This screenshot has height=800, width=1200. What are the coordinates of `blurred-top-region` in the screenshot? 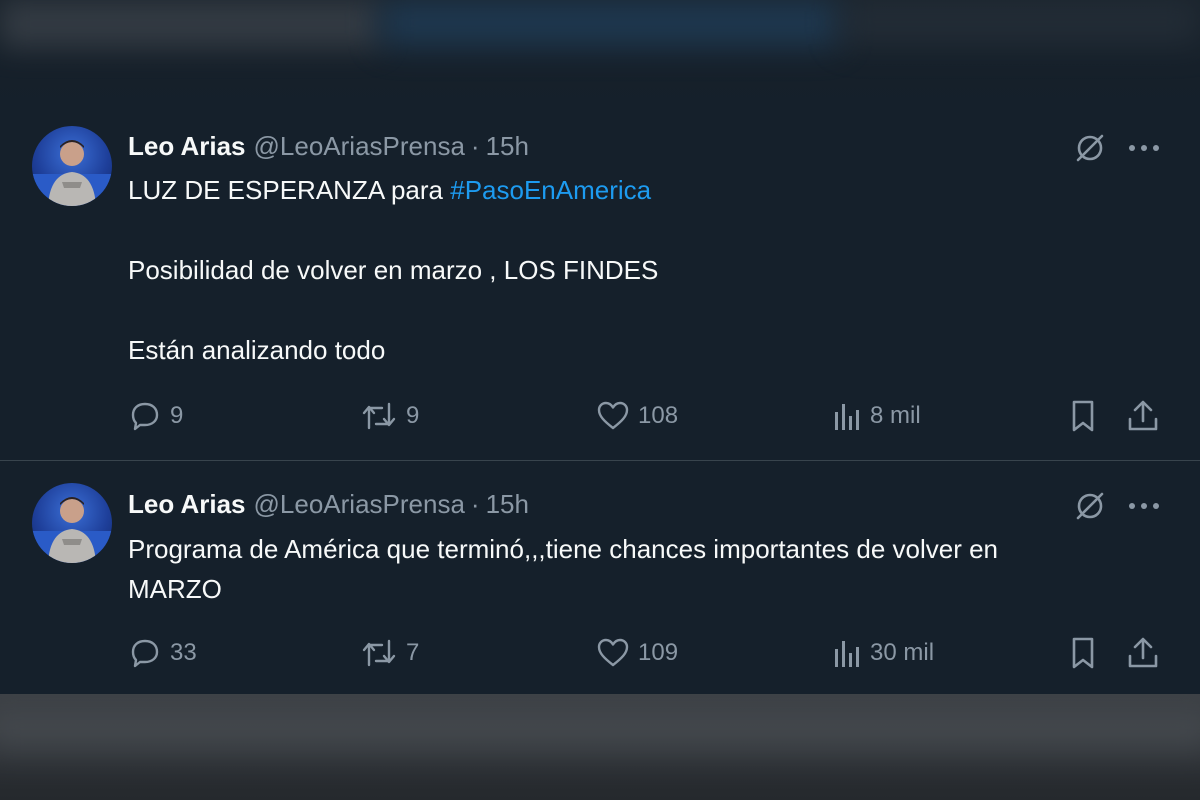 It's located at (600, 54).